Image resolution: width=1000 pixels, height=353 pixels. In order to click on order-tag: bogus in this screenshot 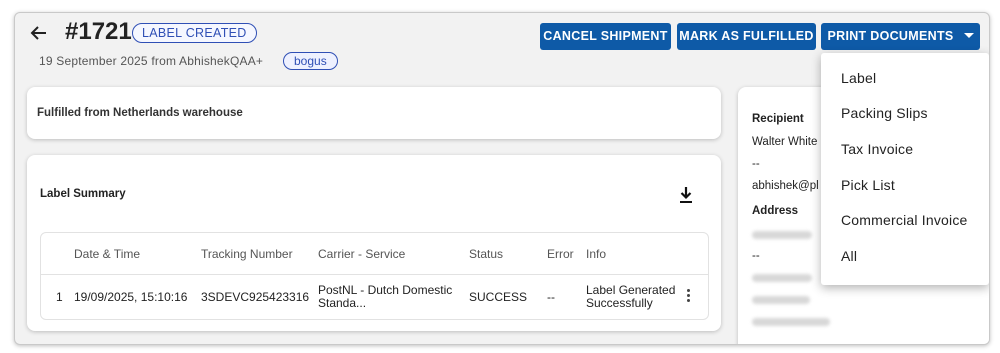, I will do `click(310, 61)`.